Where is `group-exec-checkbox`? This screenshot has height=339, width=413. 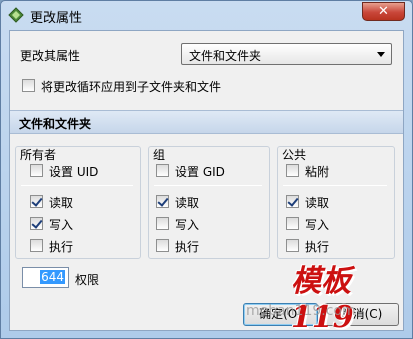
group-exec-checkbox is located at coordinates (162, 245).